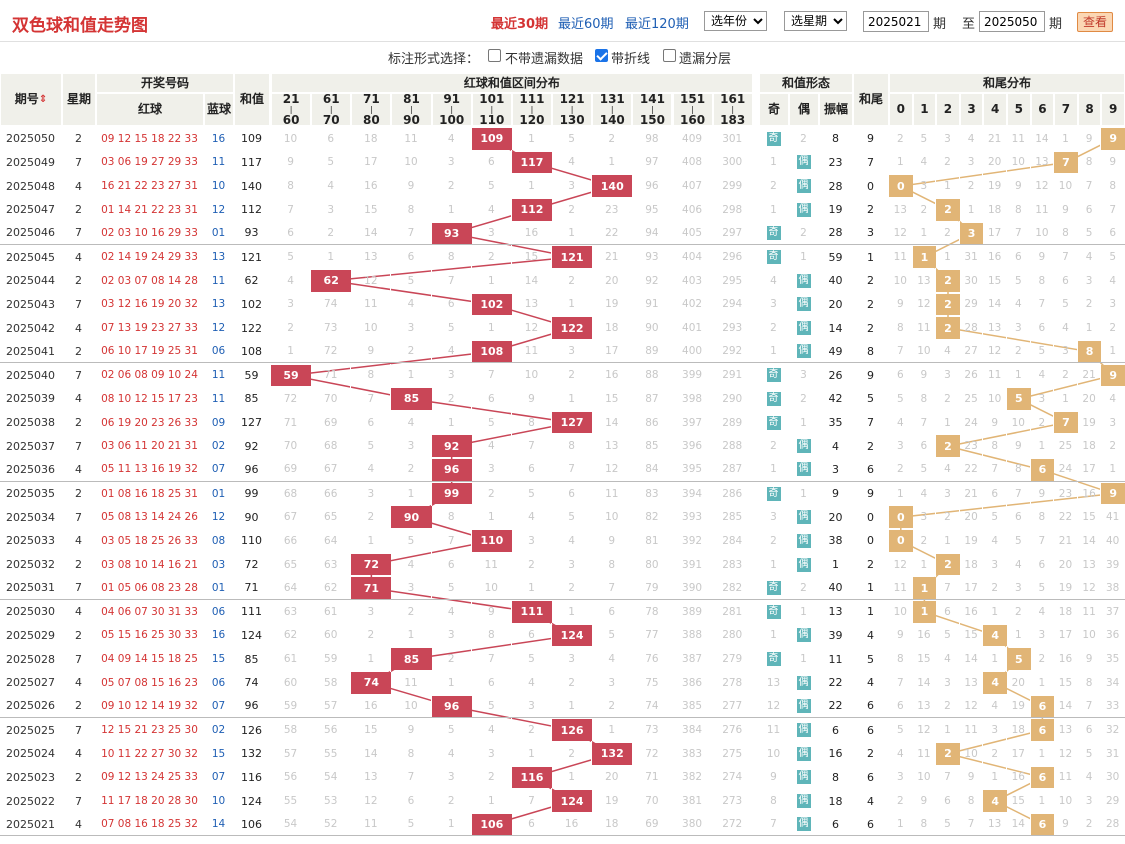  I want to click on miss-layer-checkbox, so click(669, 55).